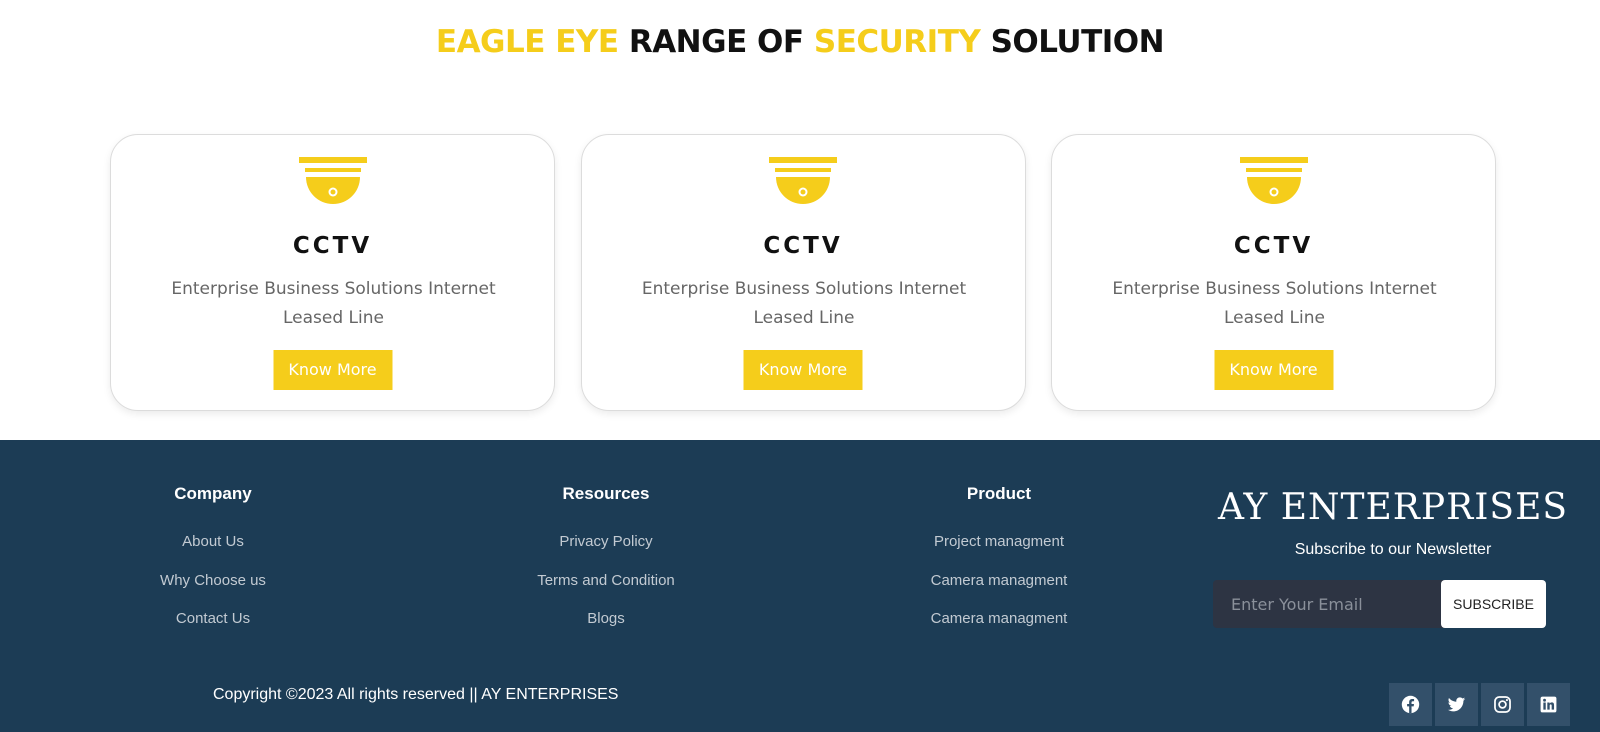 The width and height of the screenshot is (1600, 732). I want to click on newsletter-label: Subscribe to our Newsletter, so click(1393, 549).